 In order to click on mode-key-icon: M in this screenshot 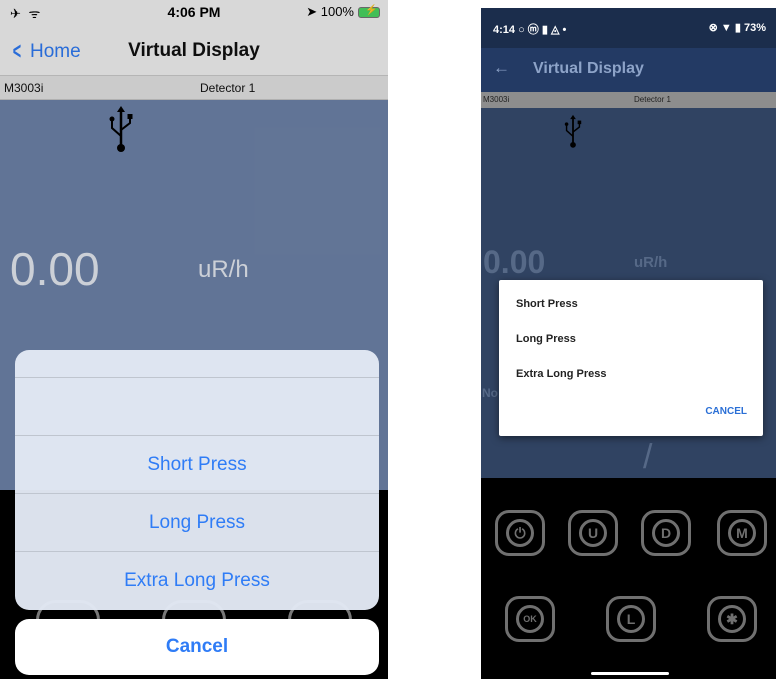, I will do `click(742, 533)`.